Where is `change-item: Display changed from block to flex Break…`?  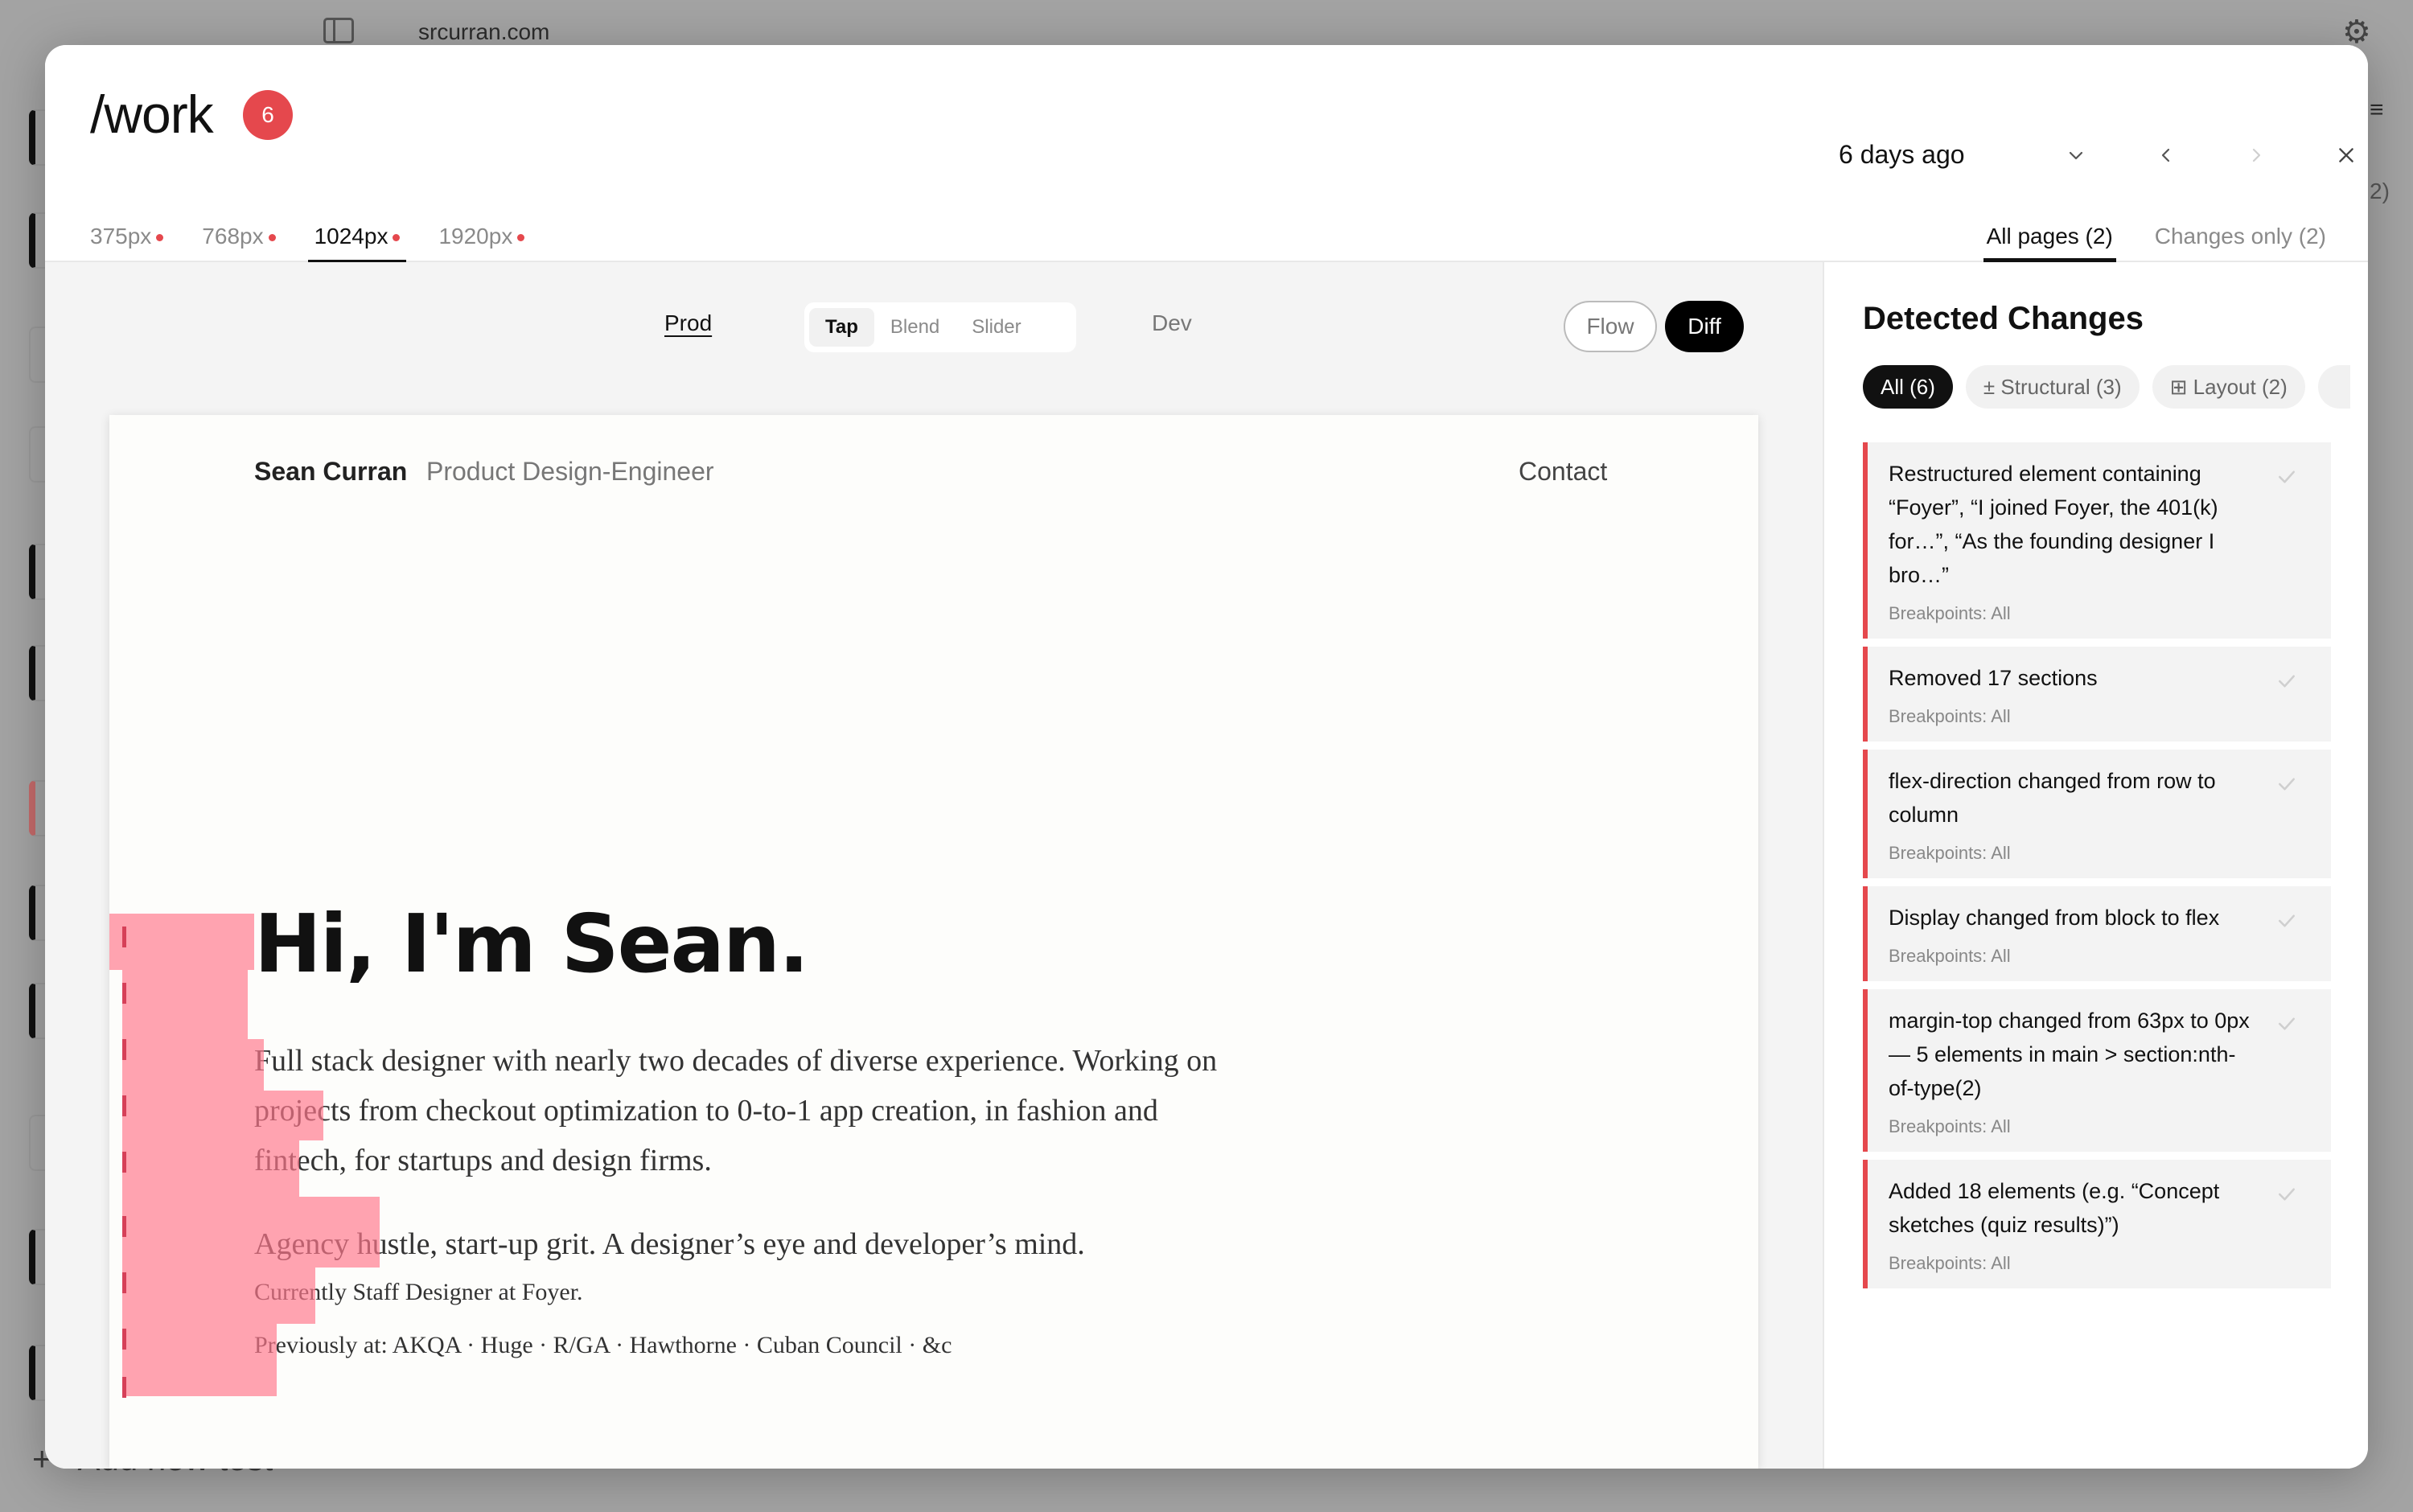 change-item: Display changed from block to flex Break… is located at coordinates (2097, 934).